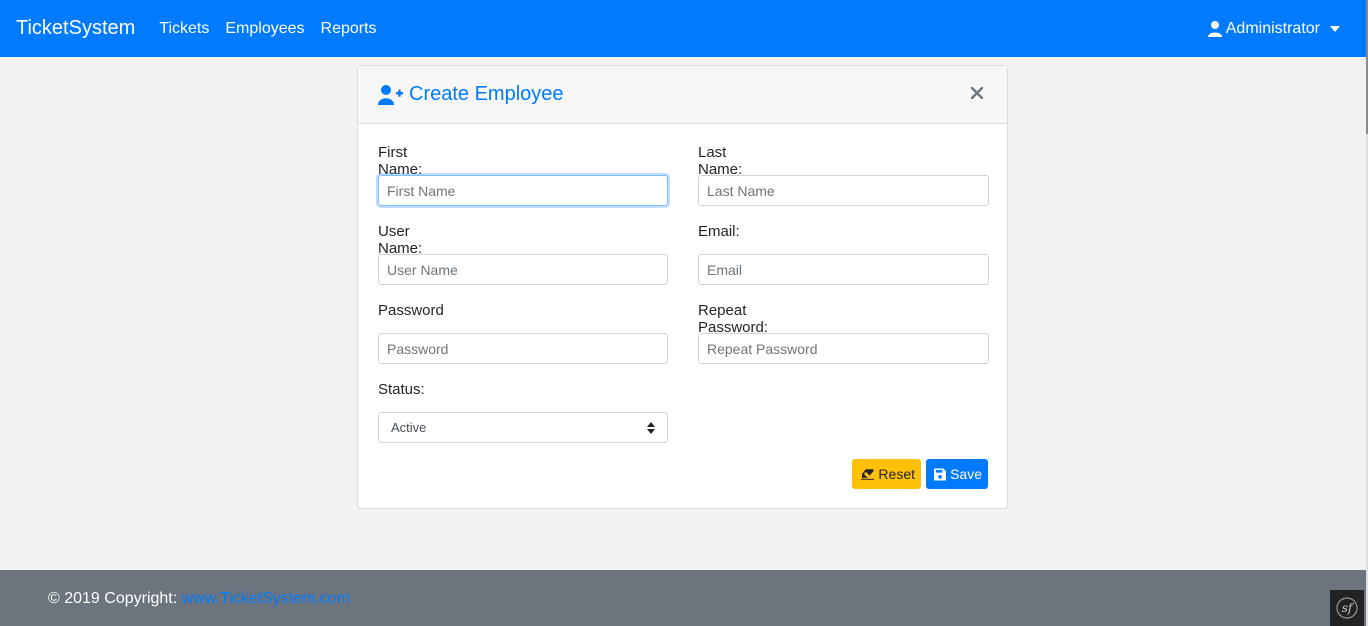 This screenshot has height=626, width=1368. I want to click on card-header: Create Employee, so click(682, 95).